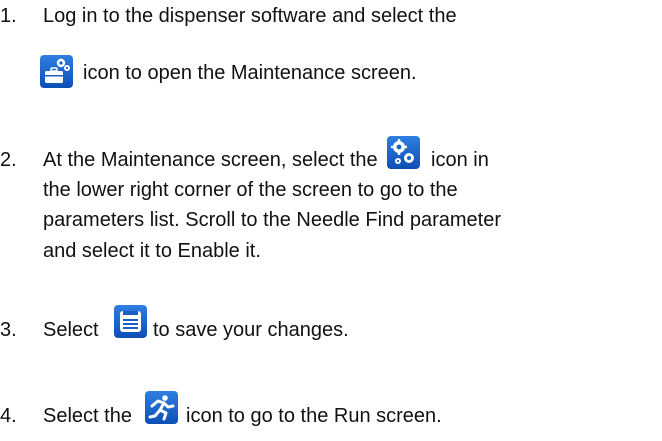  Describe the element at coordinates (314, 416) in the screenshot. I see `step-4-after: icon to go to the Run screen.` at that location.